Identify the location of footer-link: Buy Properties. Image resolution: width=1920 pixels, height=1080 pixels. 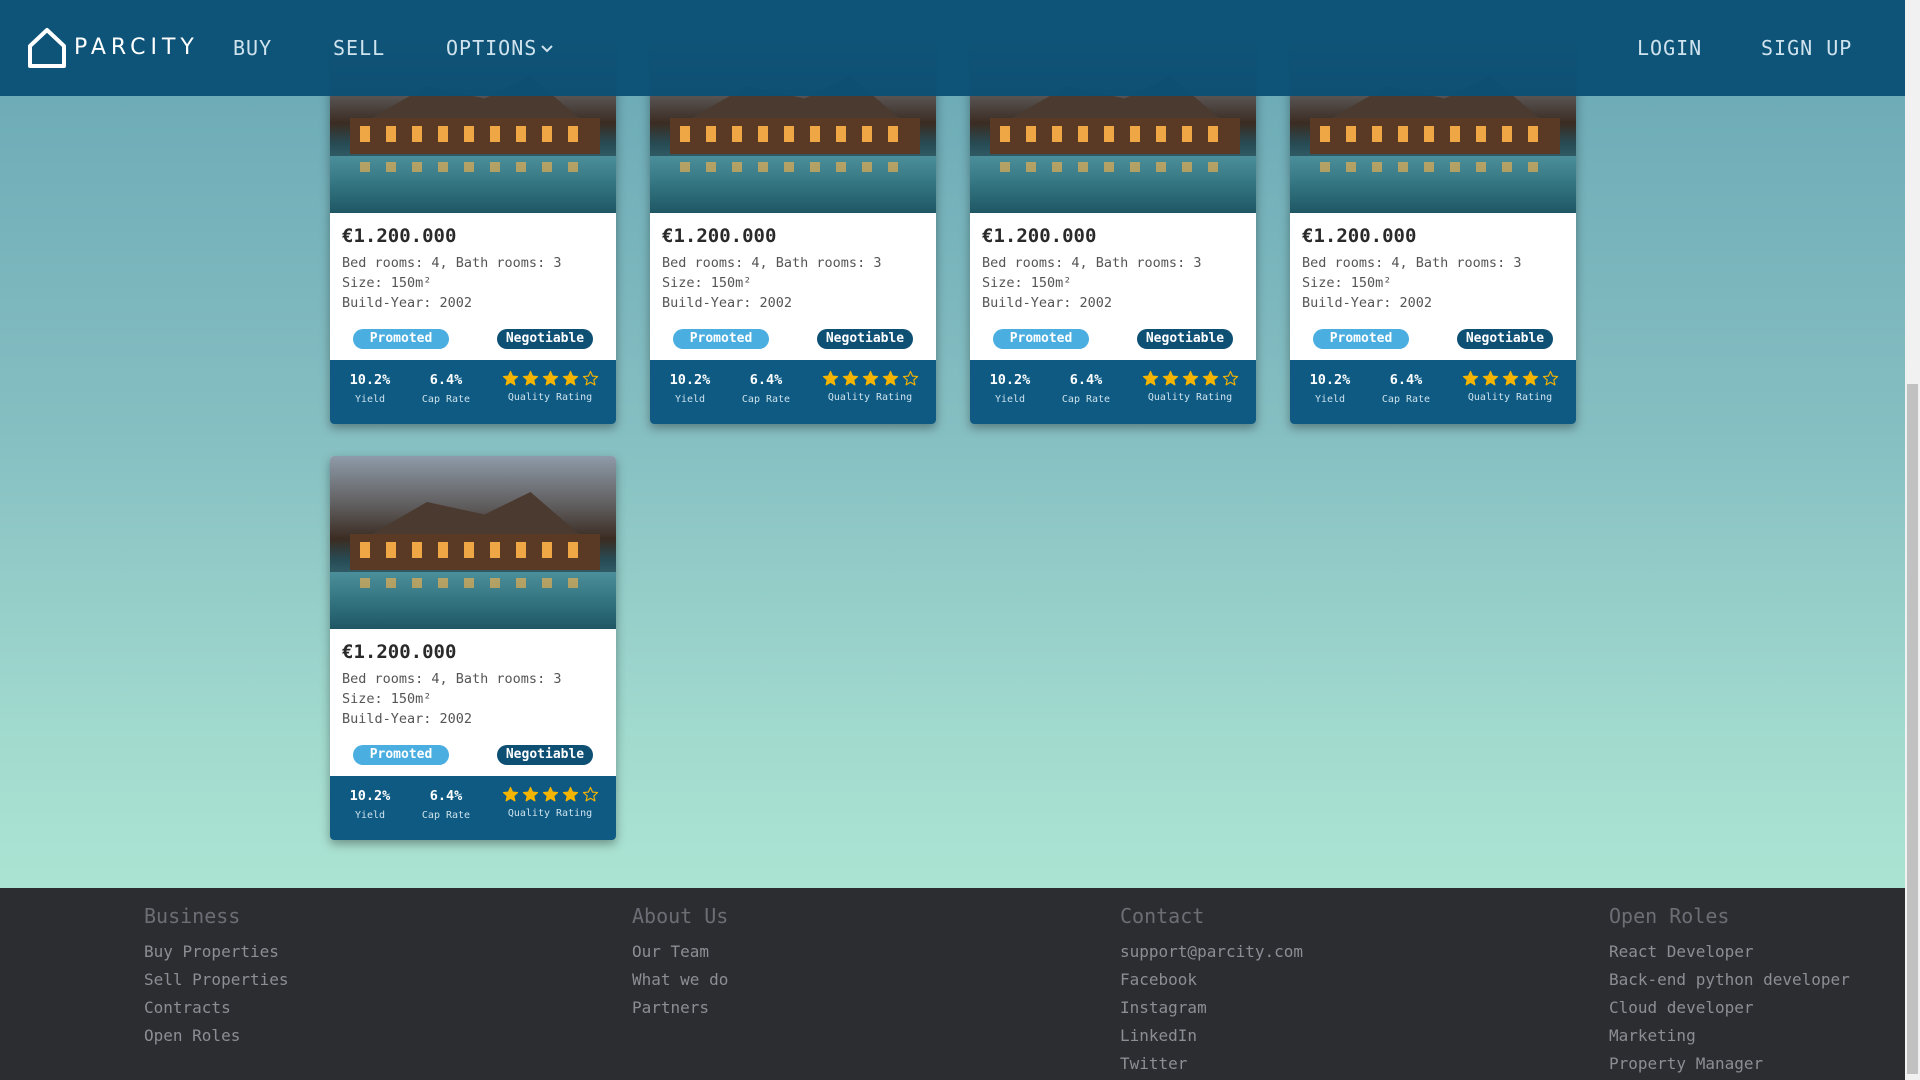
(216, 952).